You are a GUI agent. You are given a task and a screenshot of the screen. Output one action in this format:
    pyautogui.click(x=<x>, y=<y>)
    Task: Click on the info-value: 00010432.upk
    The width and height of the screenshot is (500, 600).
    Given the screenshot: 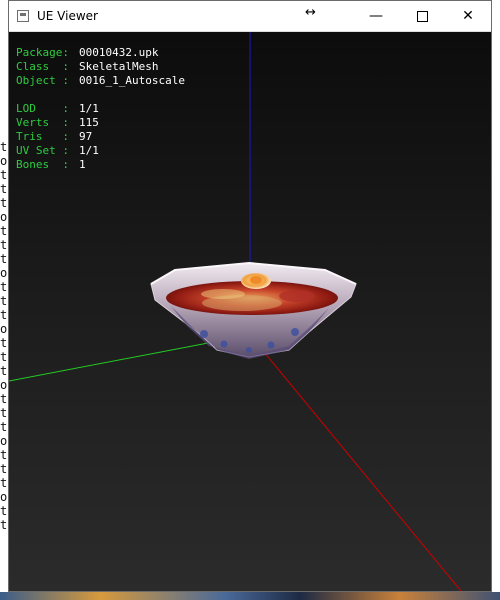 What is the action you would take?
    pyautogui.click(x=119, y=52)
    